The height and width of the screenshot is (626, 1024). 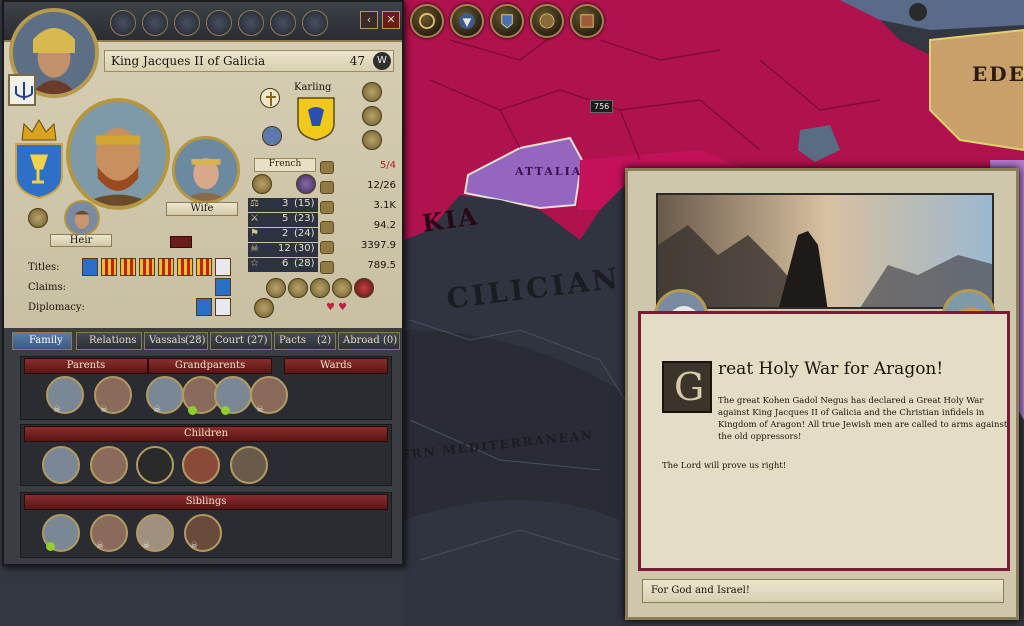 I want to click on plot-icon, so click(x=262, y=184).